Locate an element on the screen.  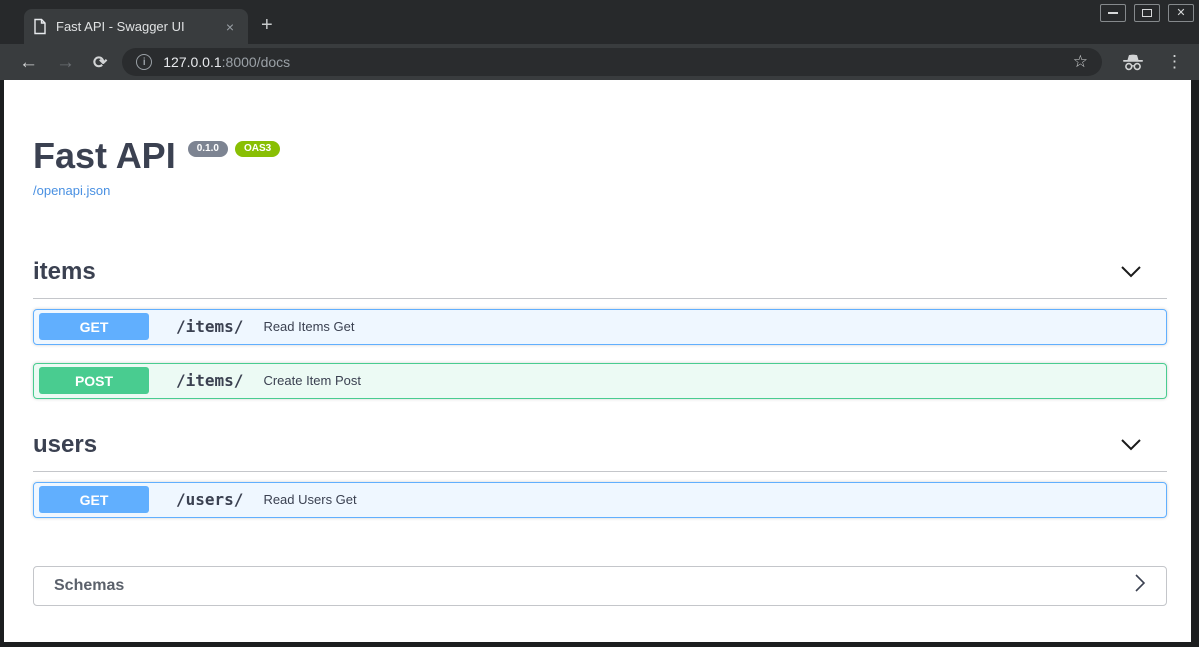
minimize-icon is located at coordinates (1113, 13).